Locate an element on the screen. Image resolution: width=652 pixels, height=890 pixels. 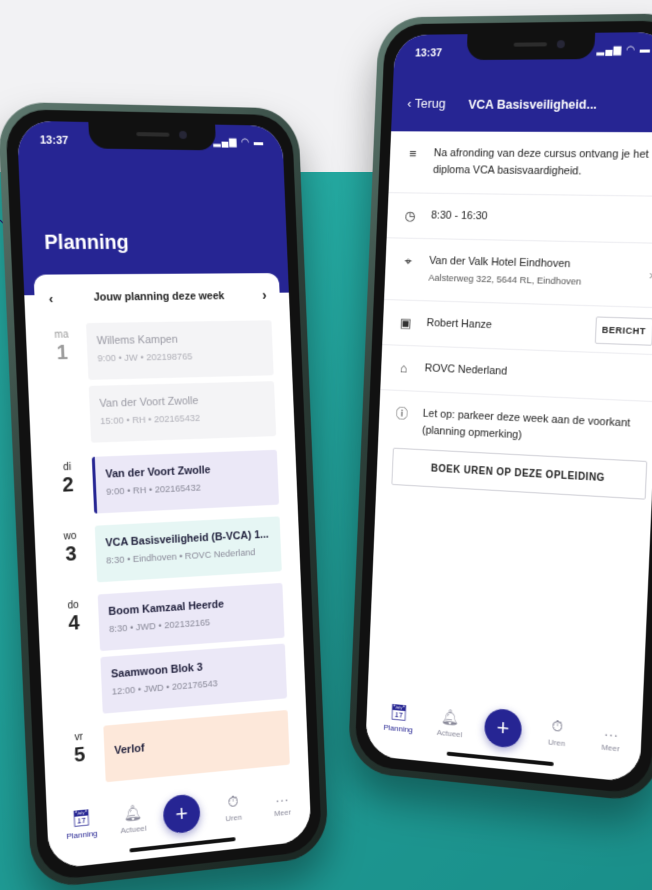
day-label: vr 5 is located at coordinates (80, 750).